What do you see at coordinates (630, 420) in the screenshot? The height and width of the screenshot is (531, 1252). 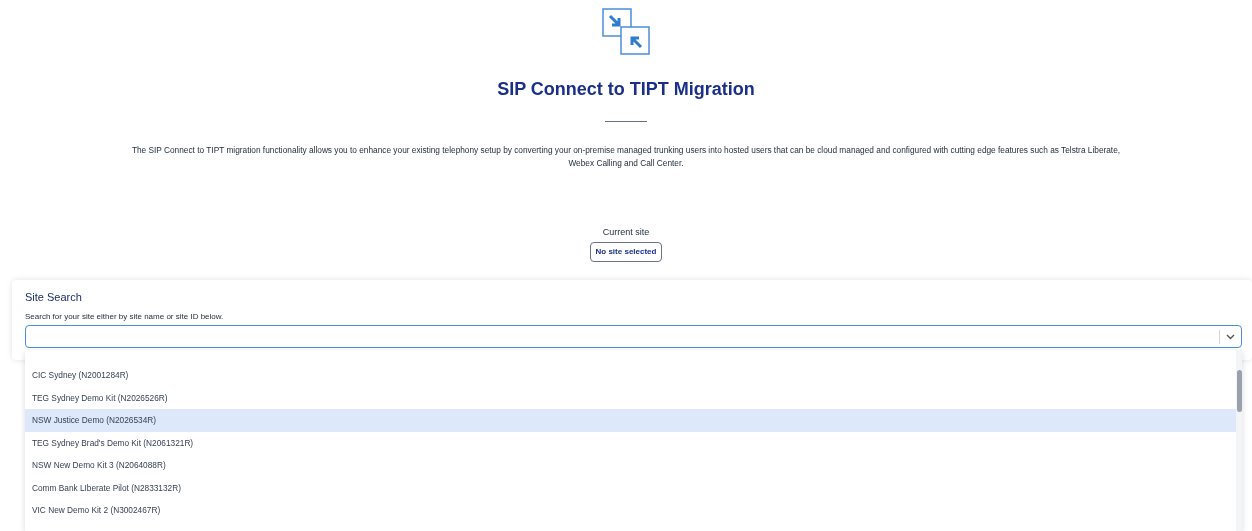 I see `site-option: NSW Justice Demo (N2026534R)` at bounding box center [630, 420].